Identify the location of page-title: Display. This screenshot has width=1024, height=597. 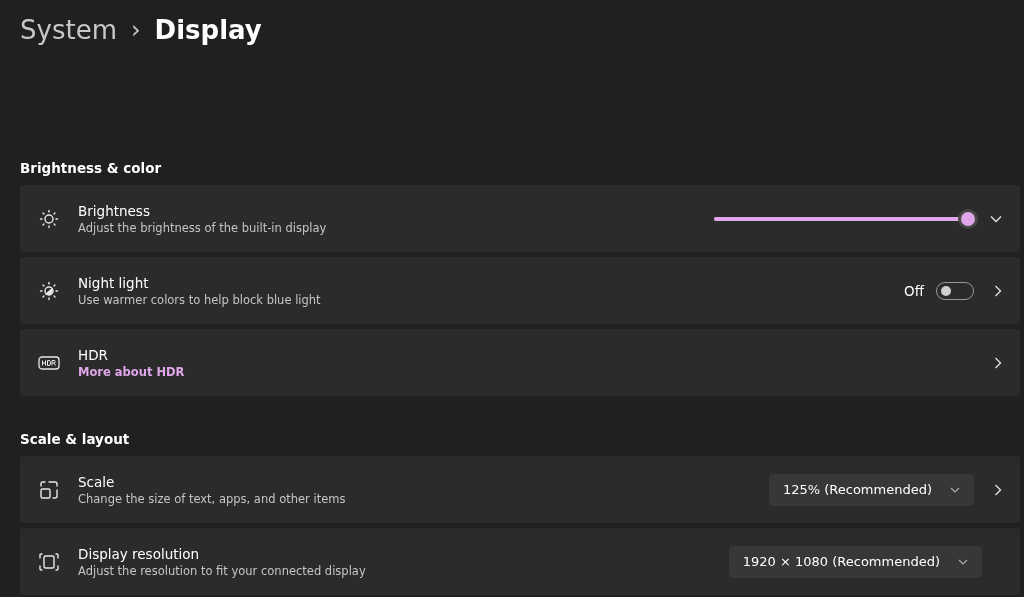
(208, 30).